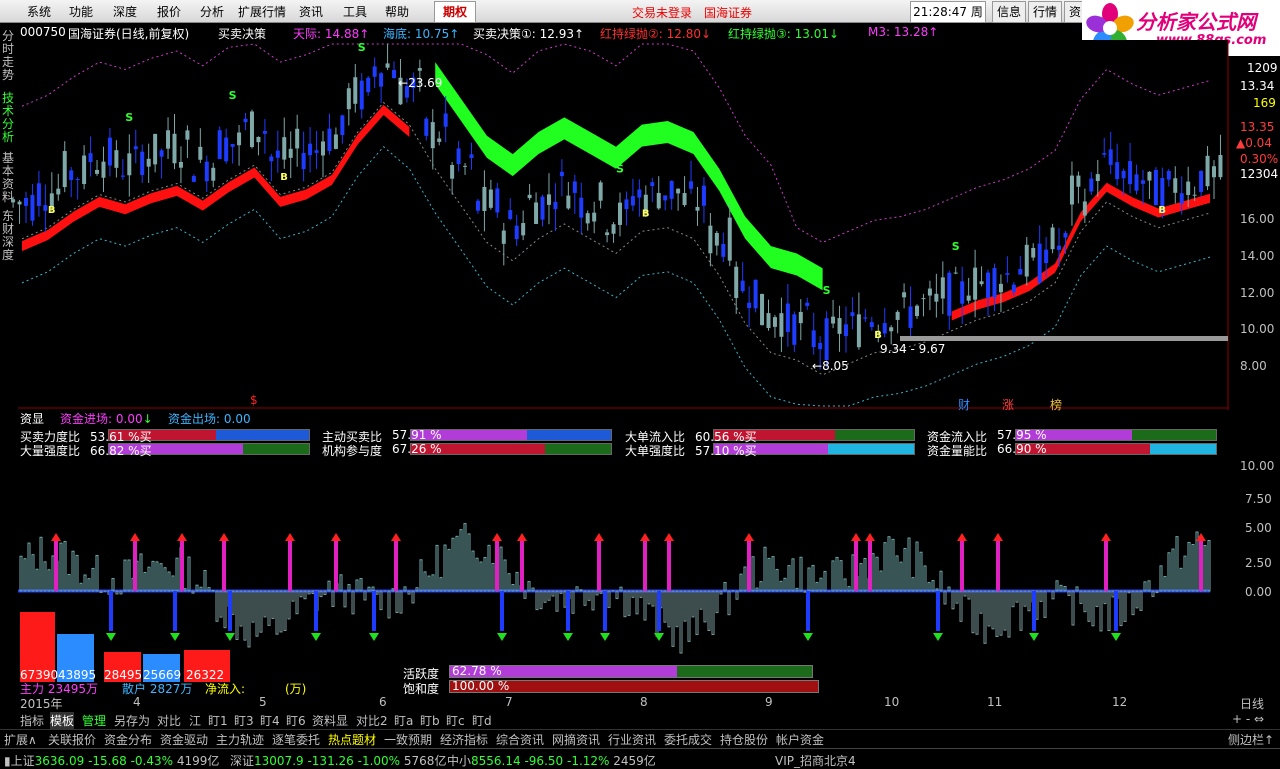  Describe the element at coordinates (744, 739) in the screenshot. I see `func-positions: 持仓股份` at that location.